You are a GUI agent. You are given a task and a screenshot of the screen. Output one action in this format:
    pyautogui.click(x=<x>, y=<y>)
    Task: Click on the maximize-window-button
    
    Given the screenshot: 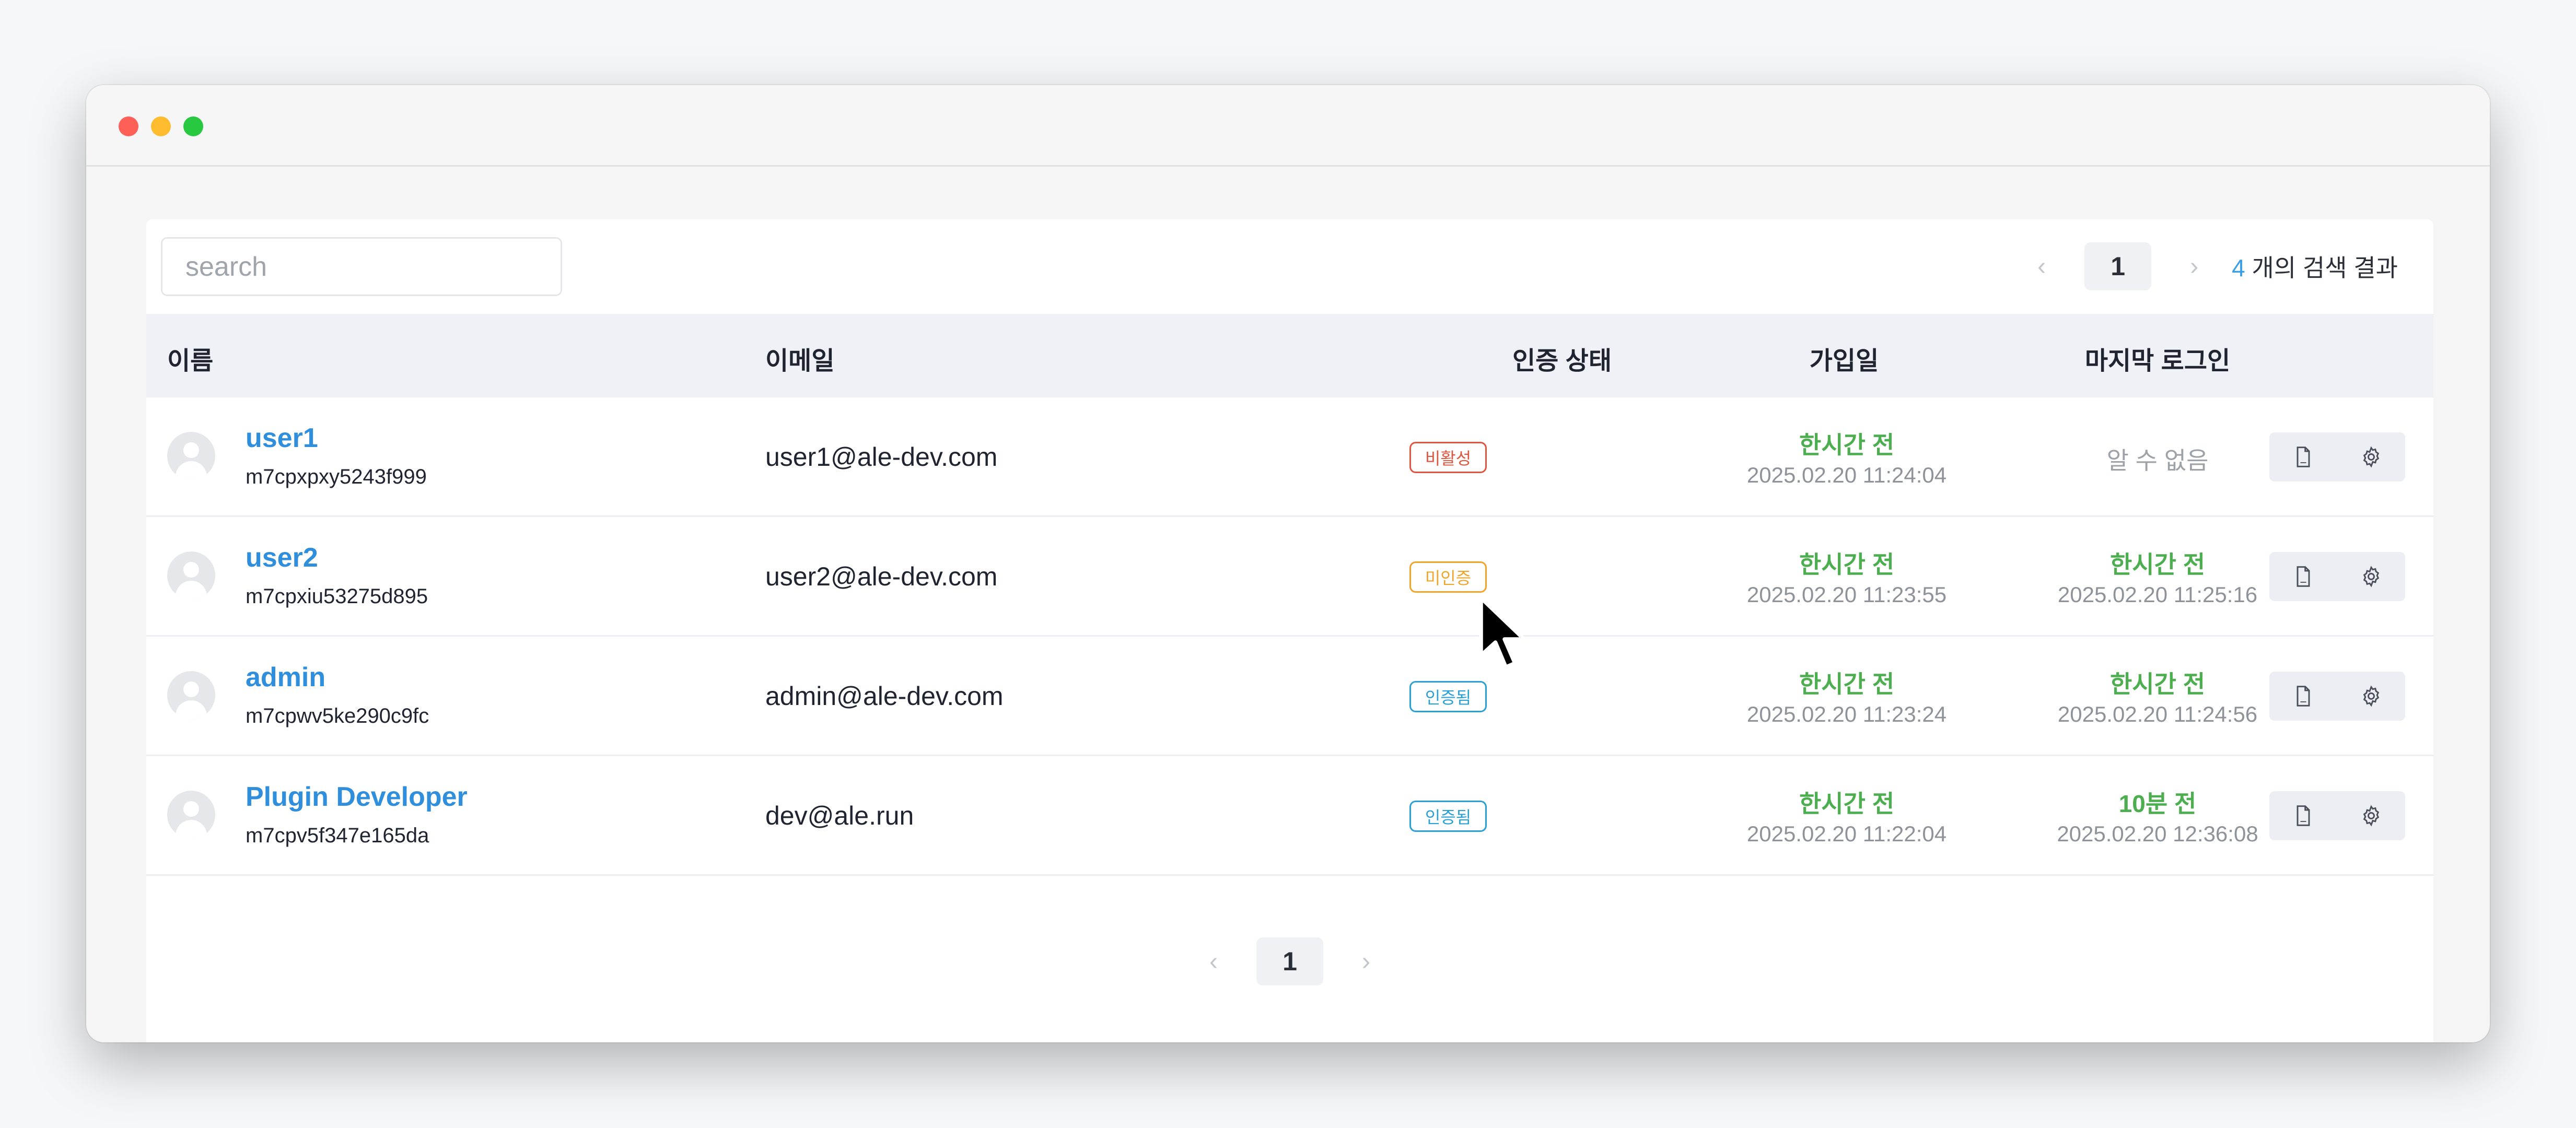 What is the action you would take?
    pyautogui.click(x=193, y=126)
    